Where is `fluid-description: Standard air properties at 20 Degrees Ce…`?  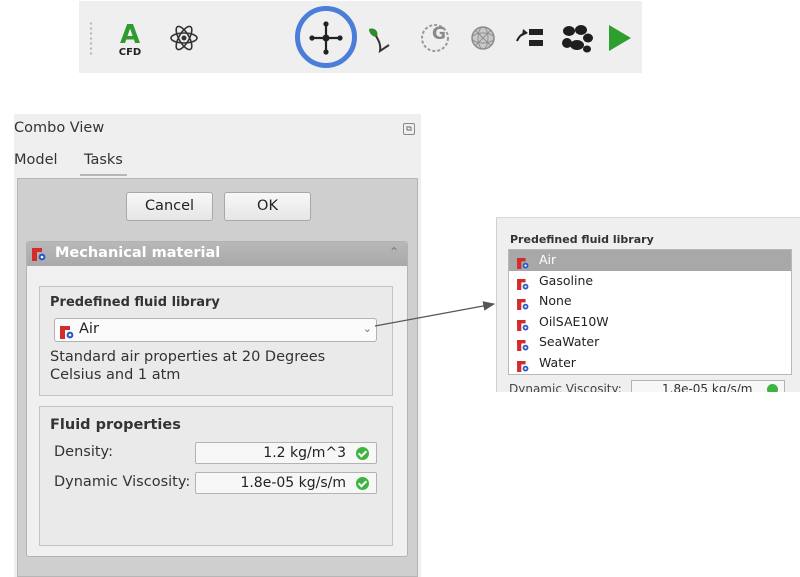 fluid-description: Standard air properties at 20 Degrees Ce… is located at coordinates (188, 366).